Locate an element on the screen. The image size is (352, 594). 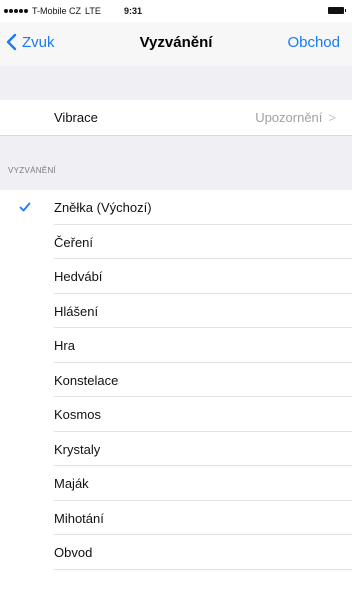
ringtone-label: Hedvábí is located at coordinates (78, 276).